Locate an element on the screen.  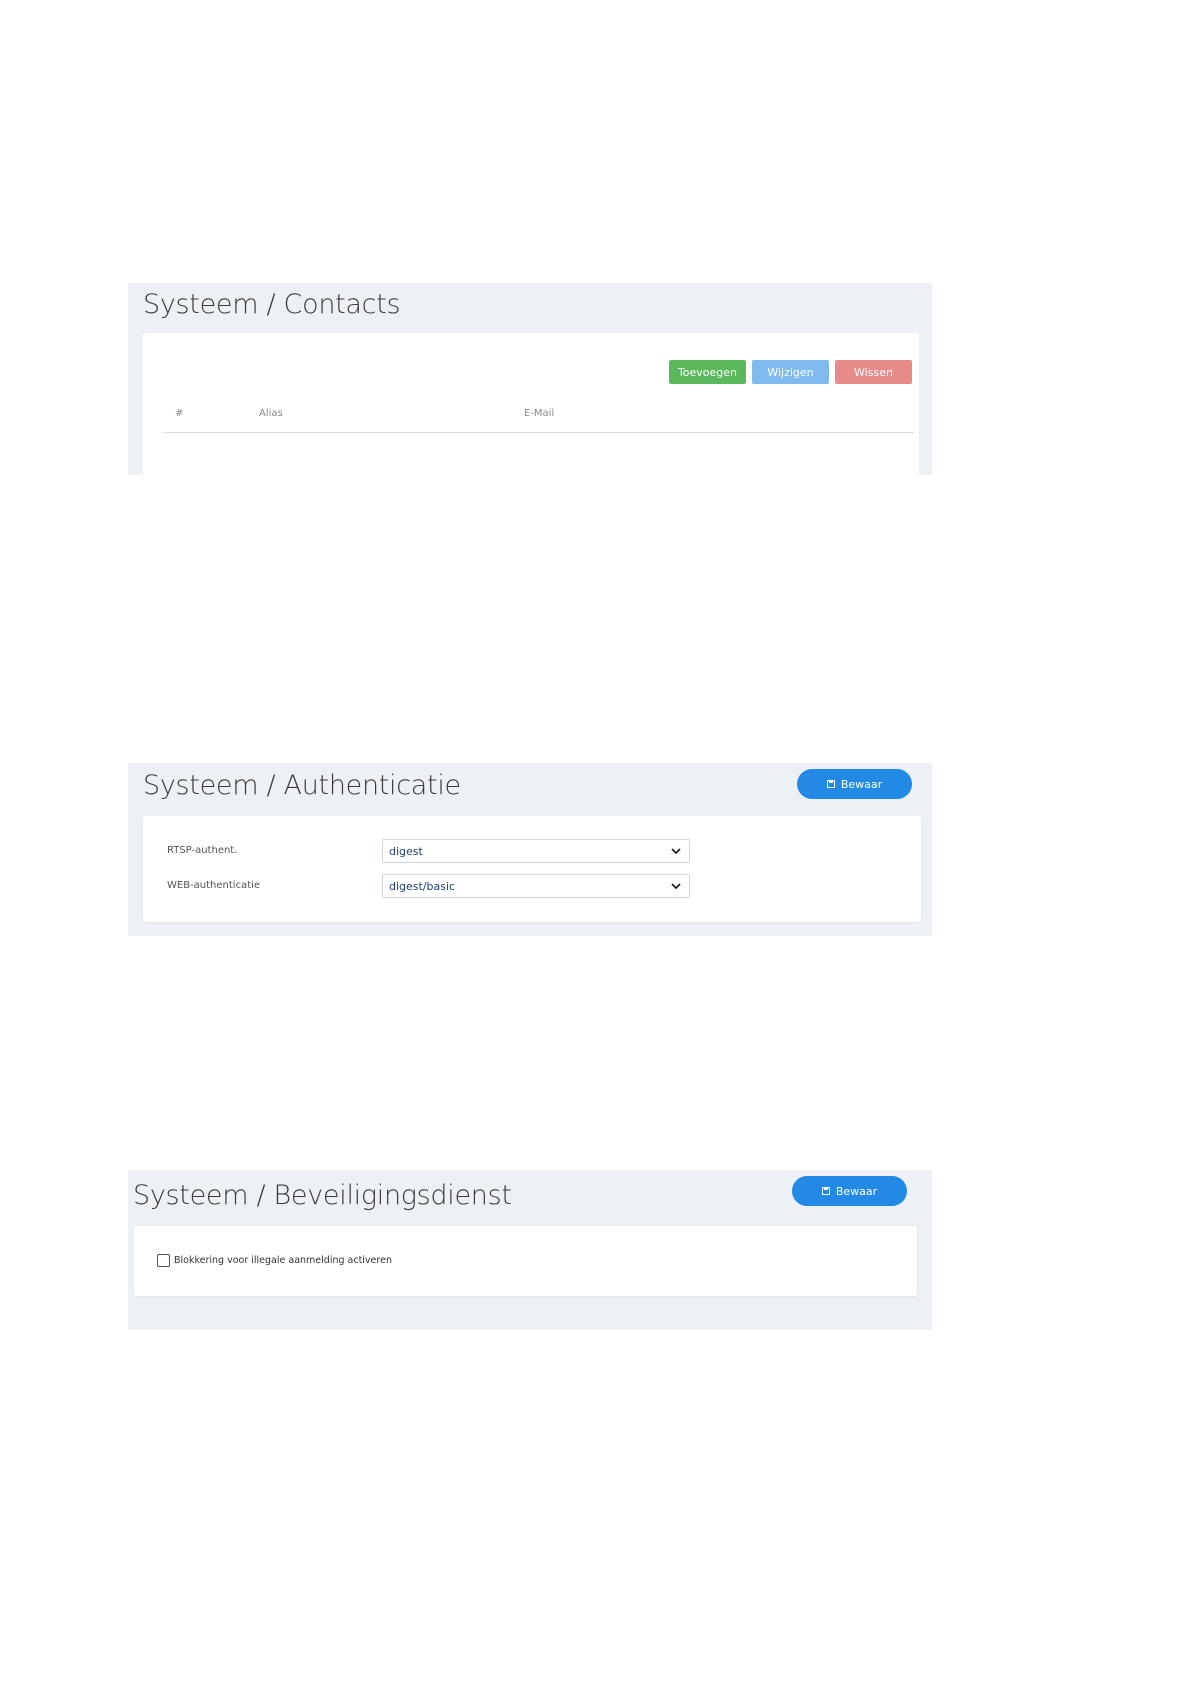
page-title: Systeem / Contacts is located at coordinates (272, 304).